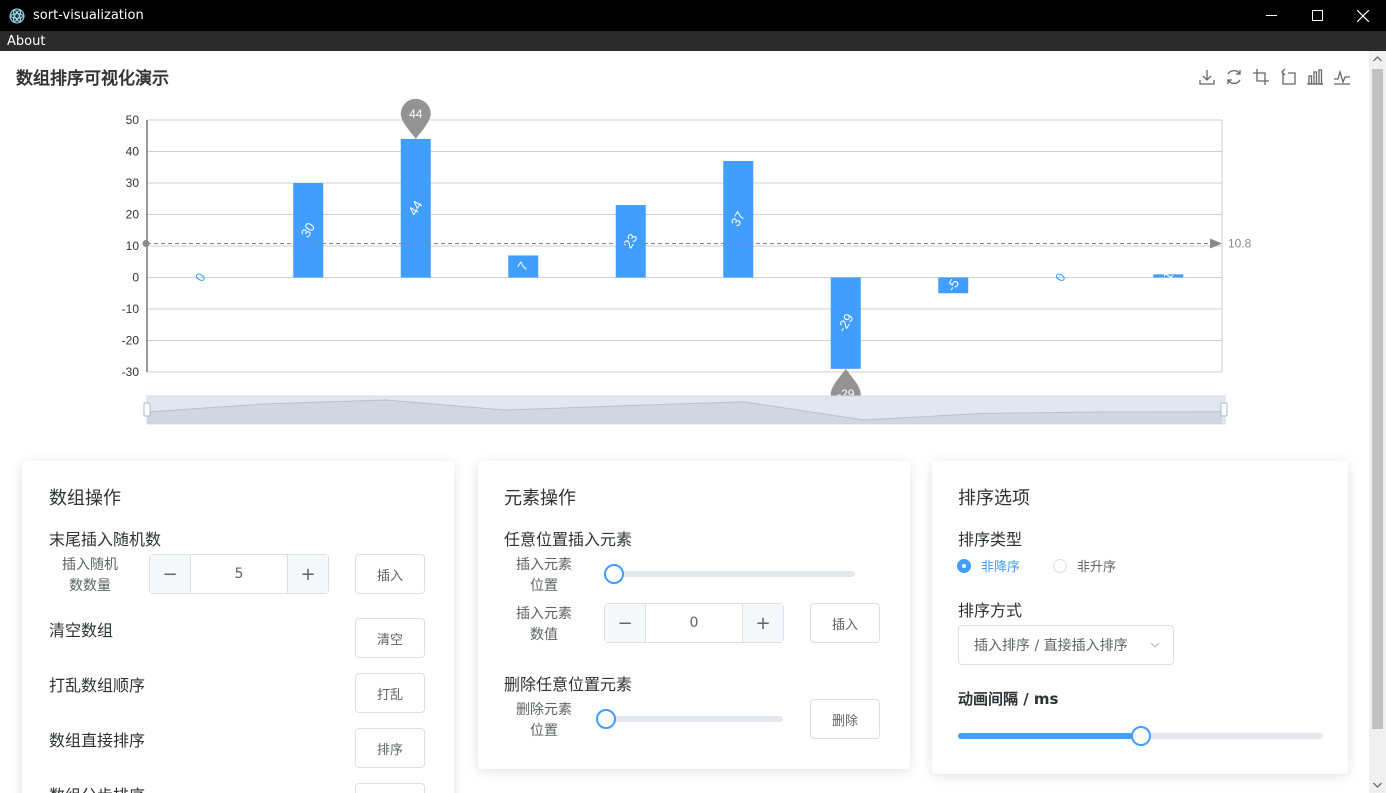 The width and height of the screenshot is (1386, 793). What do you see at coordinates (1377, 785) in the screenshot?
I see `scroll-down-icon` at bounding box center [1377, 785].